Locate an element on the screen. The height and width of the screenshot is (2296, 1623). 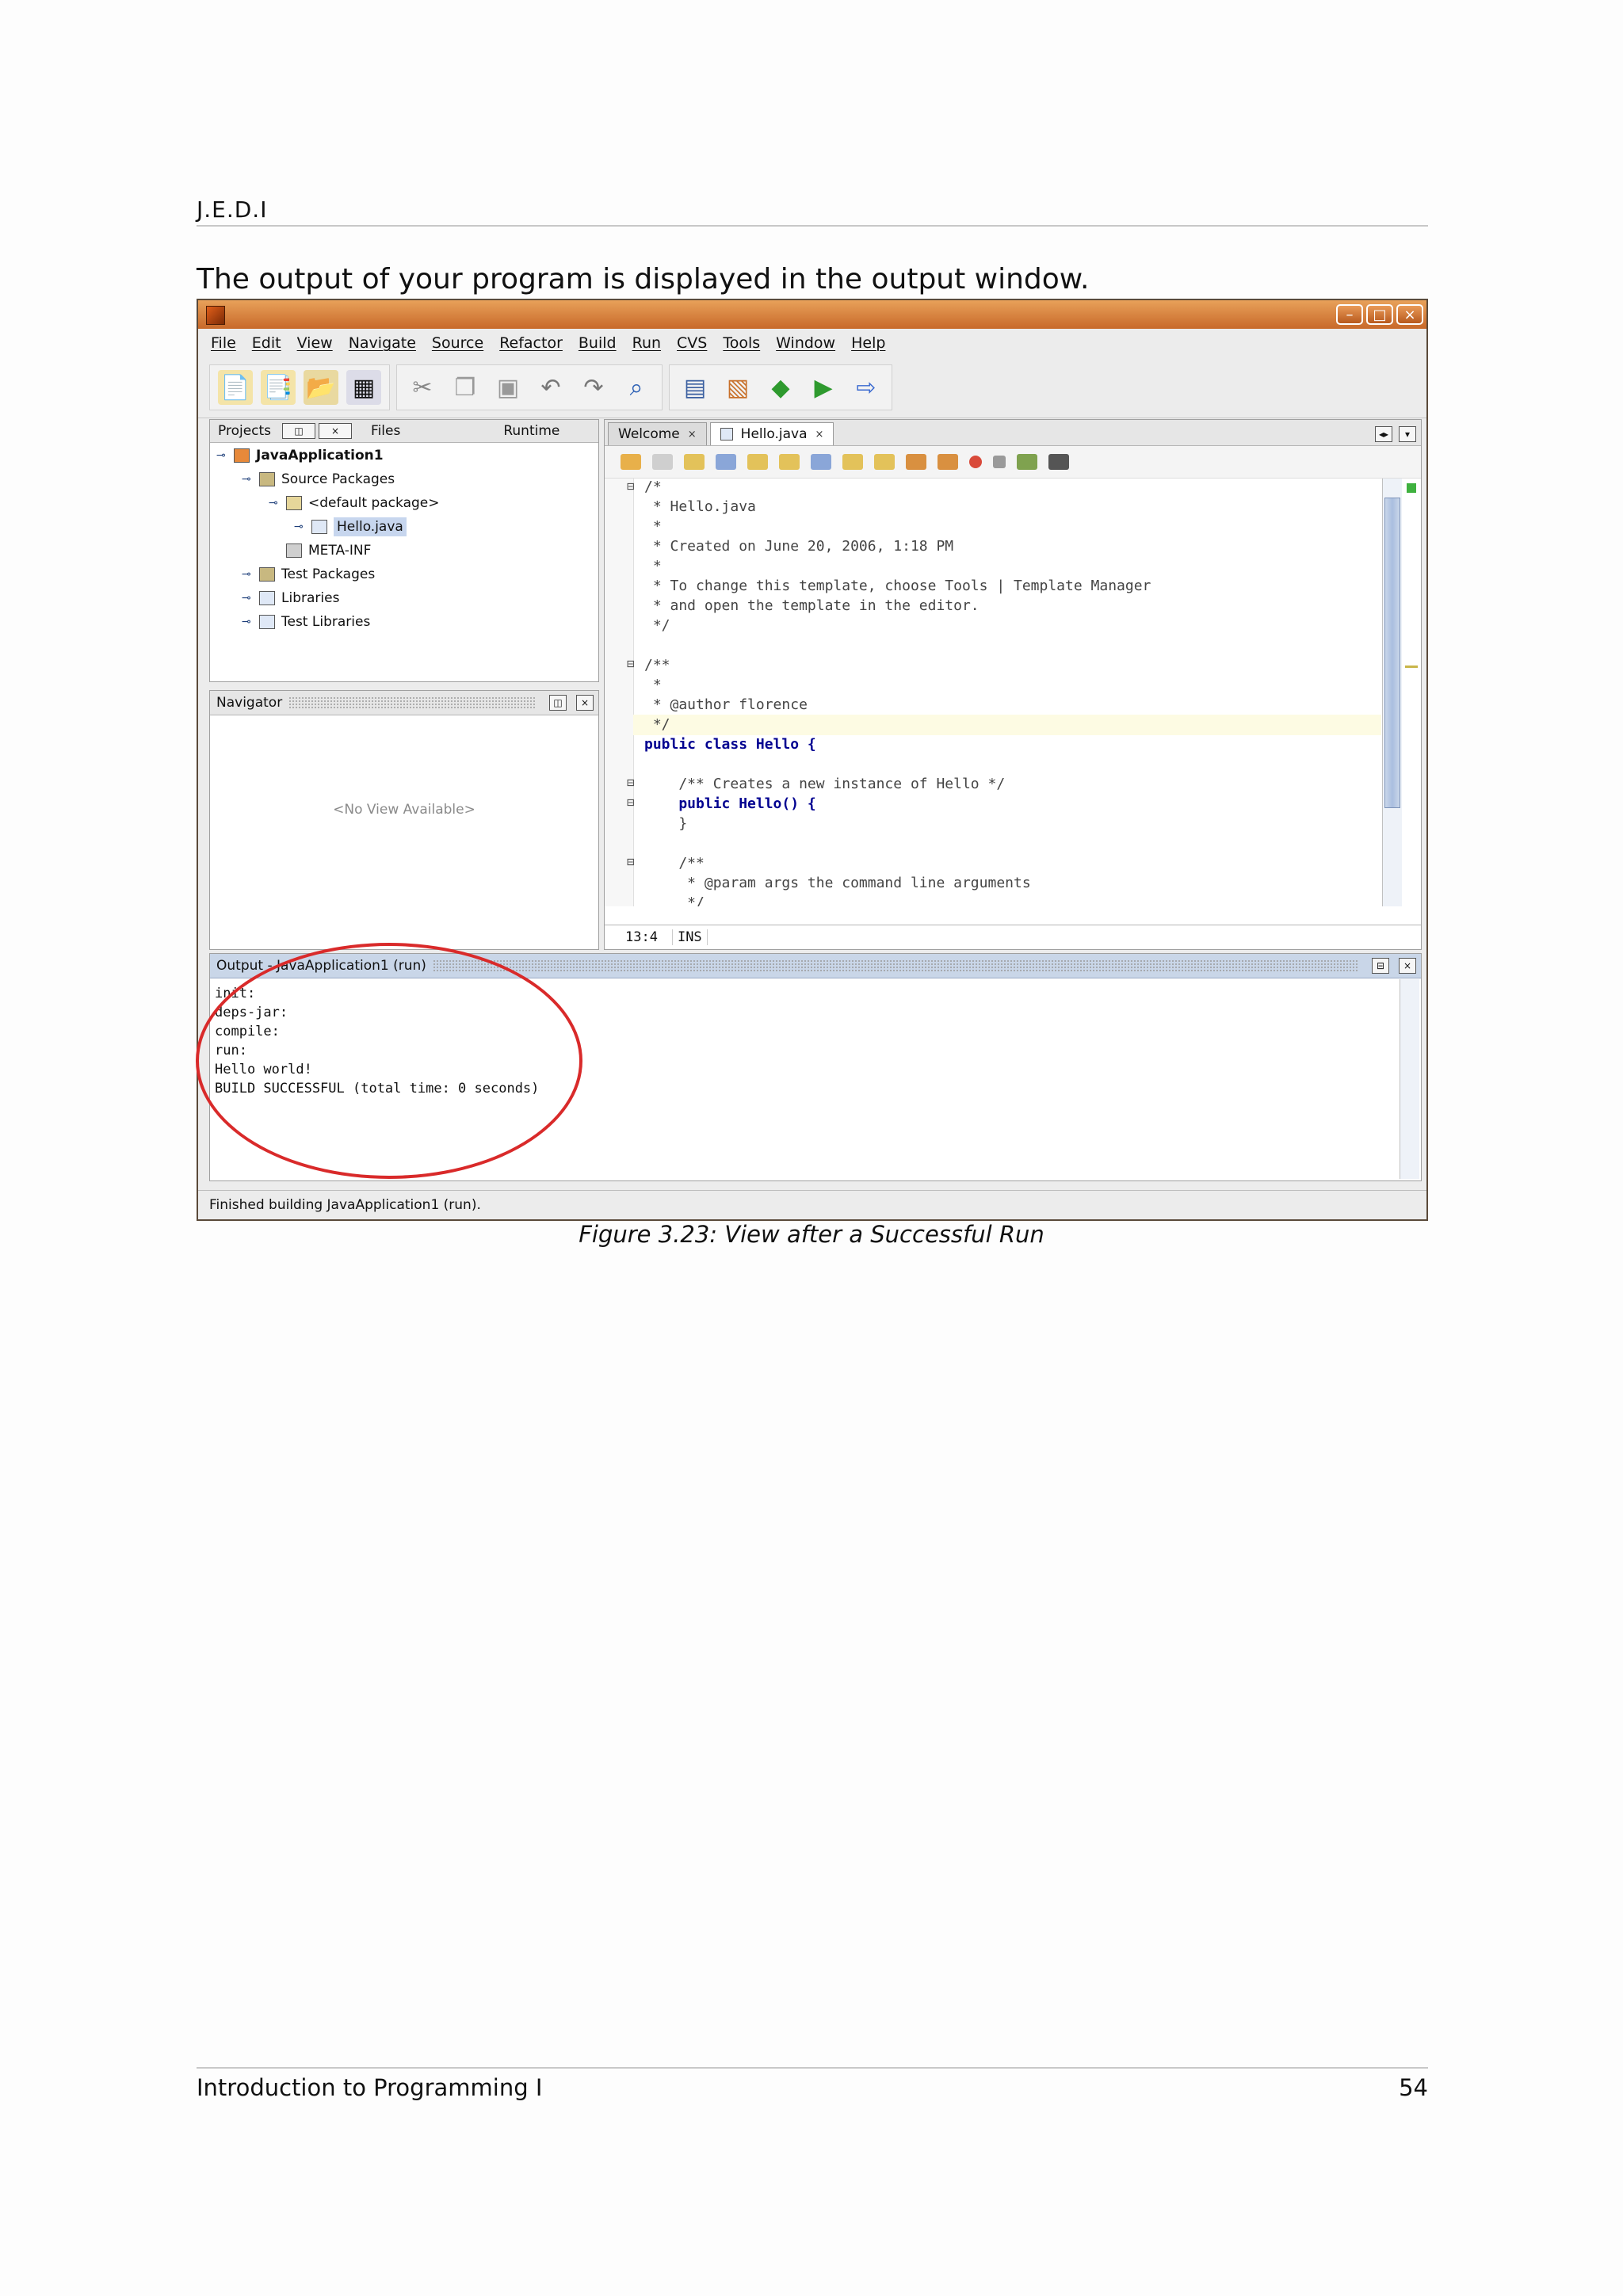
cut-icon: ✂ is located at coordinates (422, 387).